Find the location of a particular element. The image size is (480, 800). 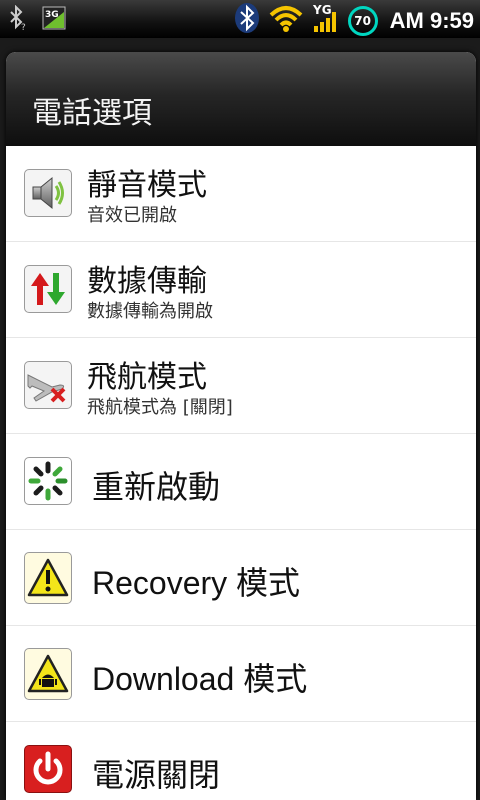

option-airplane-mode: 飛航模式 飛航模式為 [關閉] is located at coordinates (241, 386).